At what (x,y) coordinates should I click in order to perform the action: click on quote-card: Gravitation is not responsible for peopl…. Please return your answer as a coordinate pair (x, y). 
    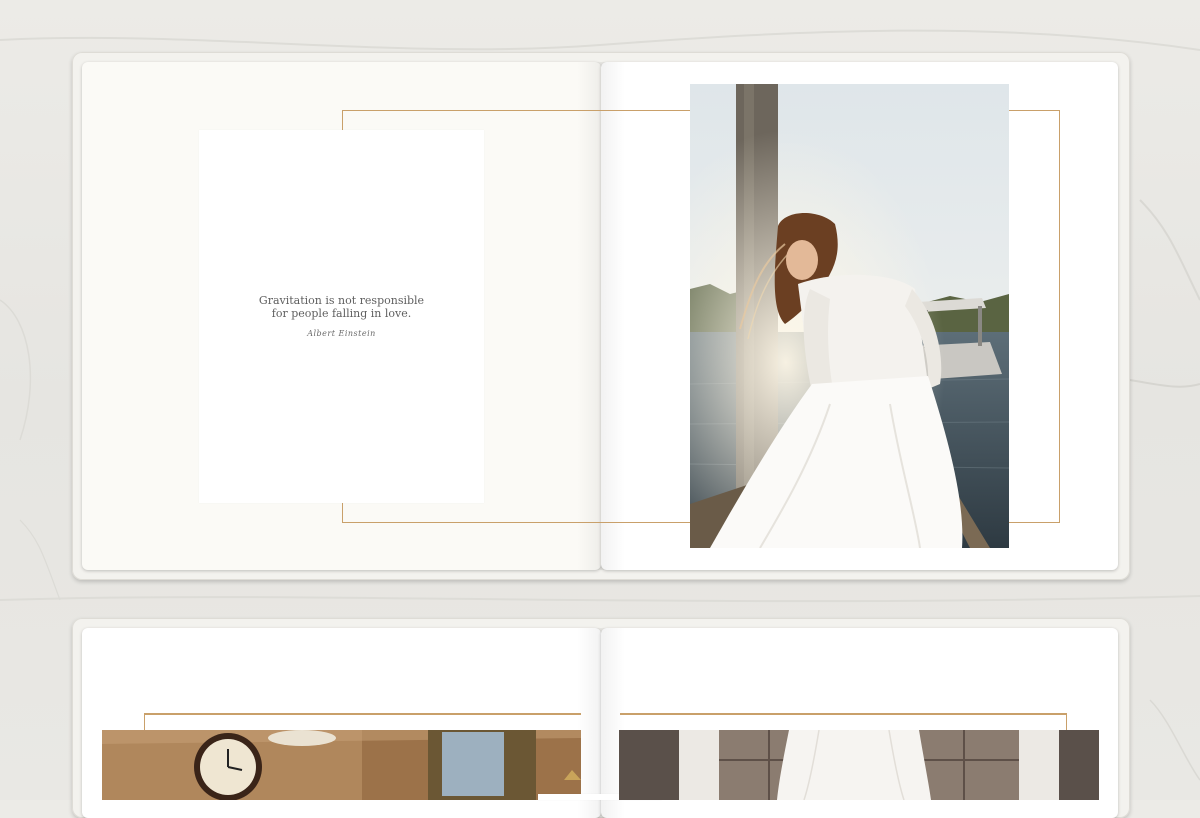
    Looking at the image, I should click on (341, 316).